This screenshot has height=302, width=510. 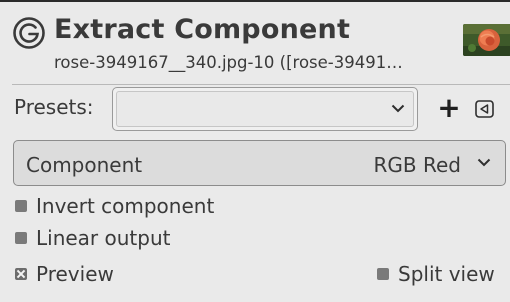 I want to click on invert-component-checkbox: Invert component, so click(x=114, y=206).